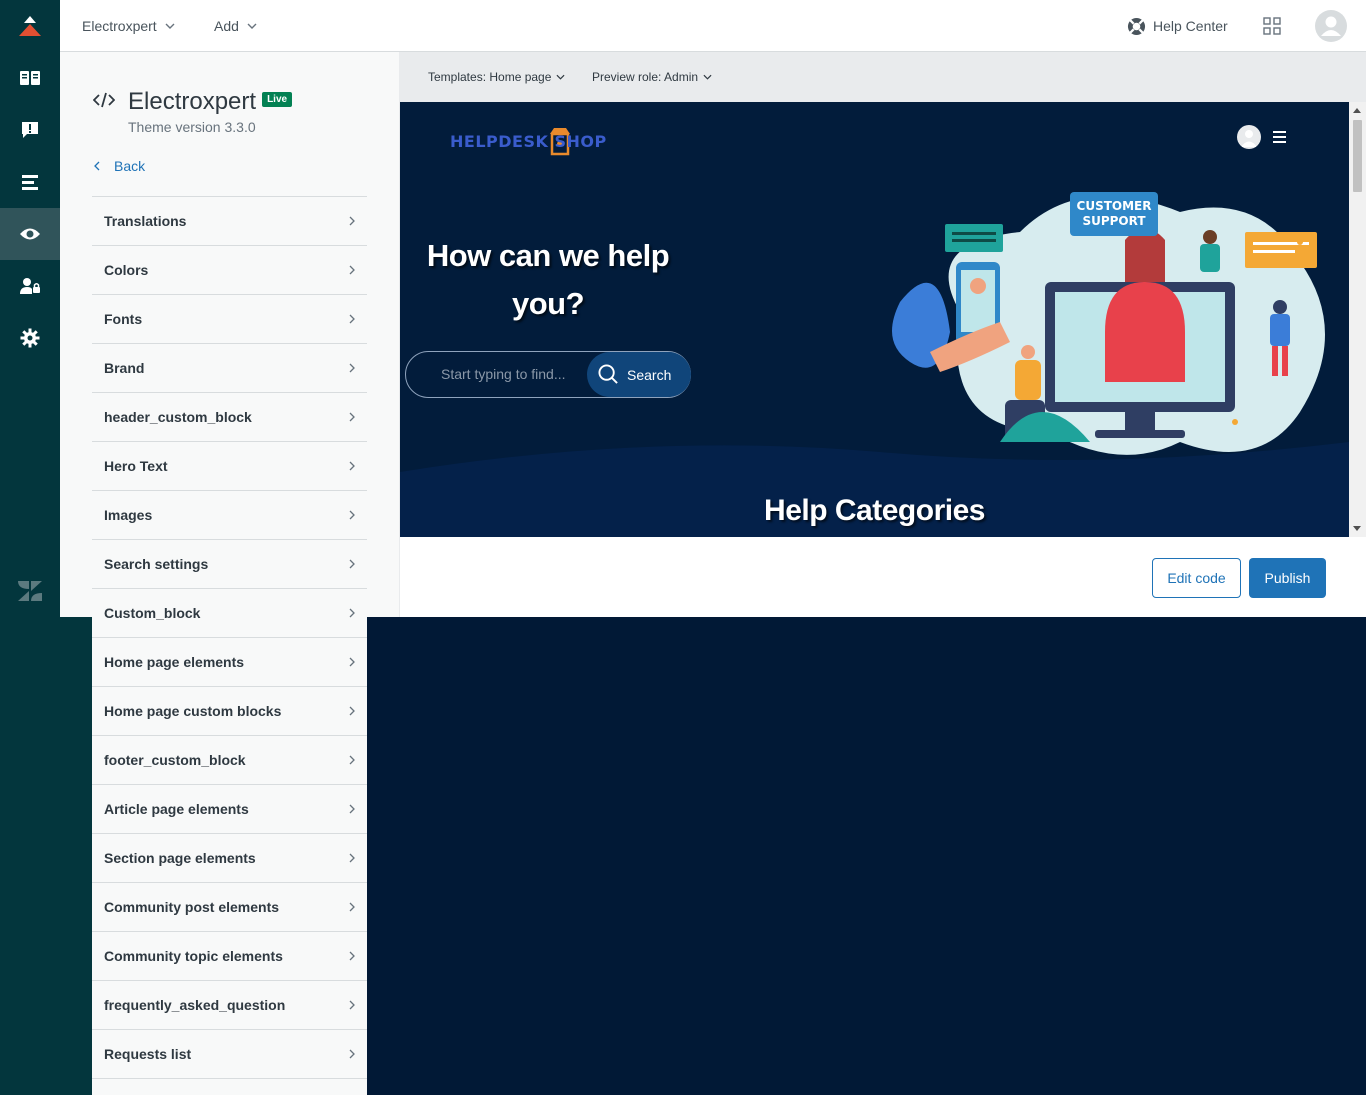 This screenshot has height=1095, width=1366. Describe the element at coordinates (1287, 578) in the screenshot. I see `publish-button: Publish` at that location.